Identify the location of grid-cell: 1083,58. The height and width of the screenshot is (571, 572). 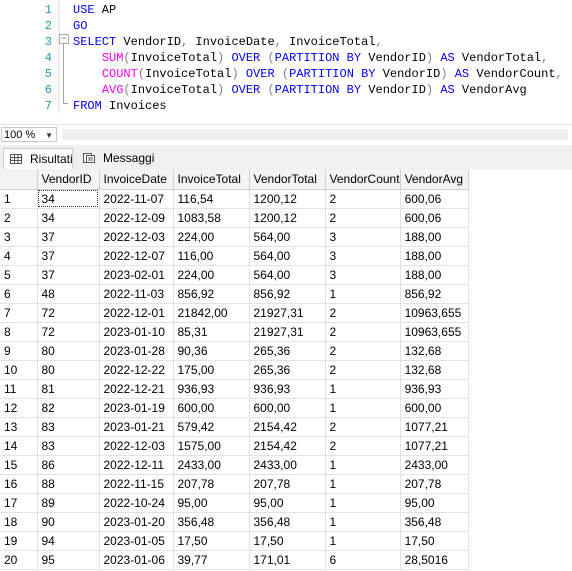
(211, 218).